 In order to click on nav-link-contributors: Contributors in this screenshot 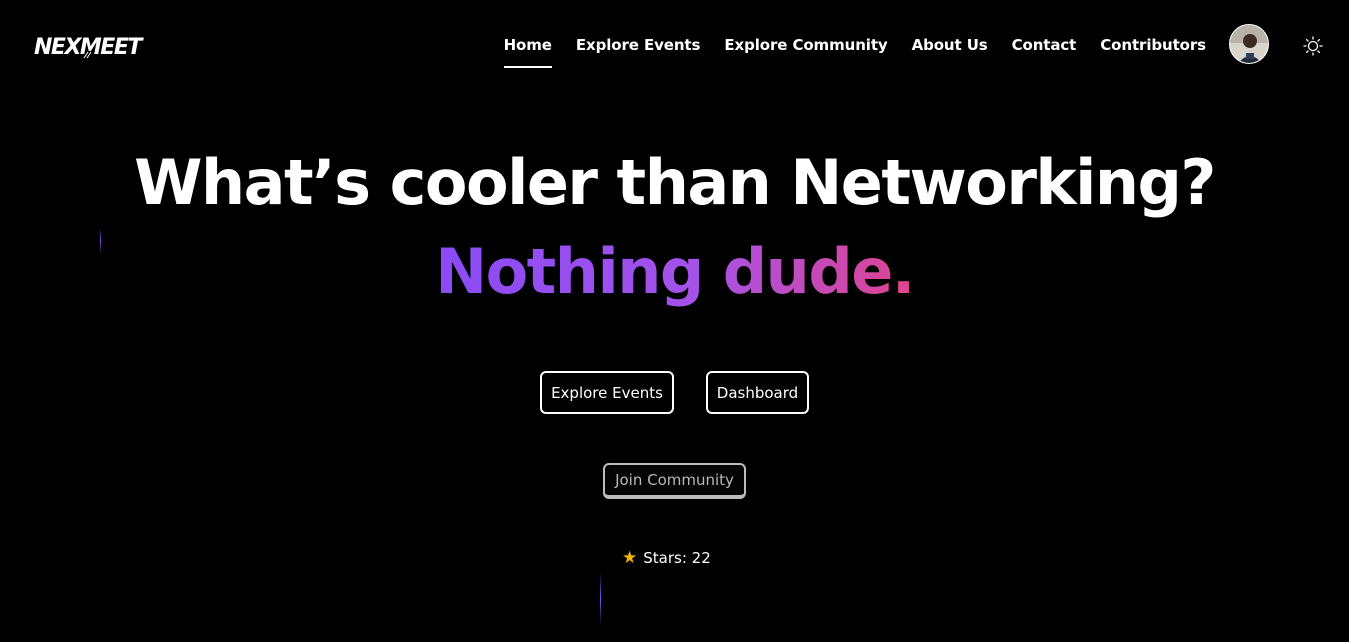, I will do `click(1153, 45)`.